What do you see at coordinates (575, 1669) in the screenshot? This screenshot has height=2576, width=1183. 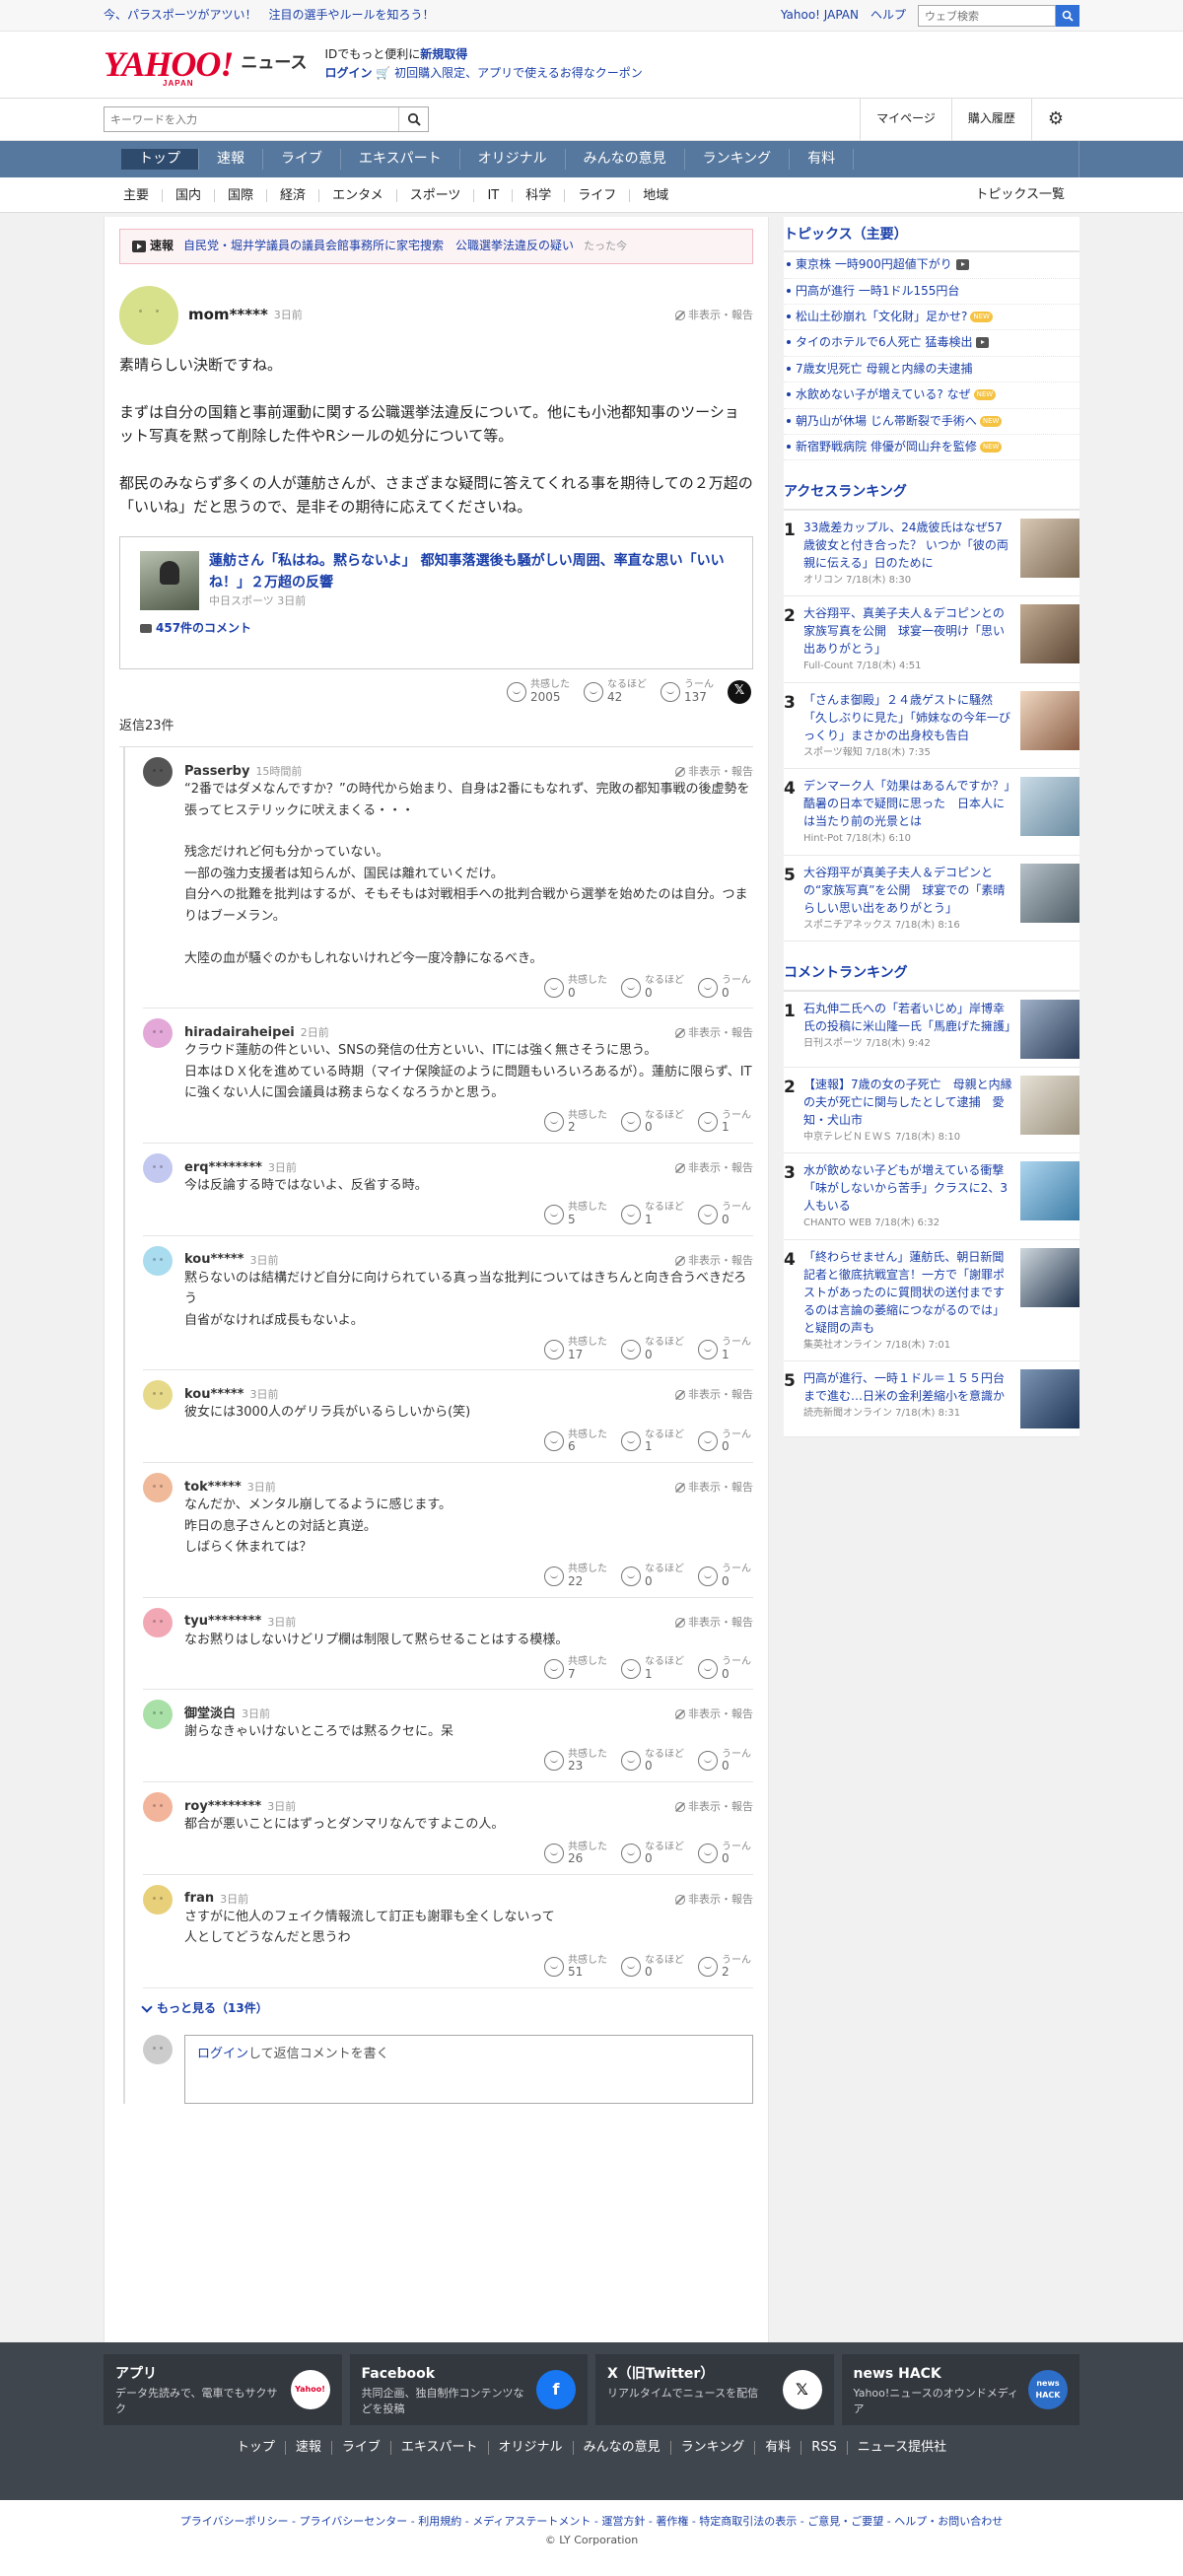 I see `empathy-button: 共感した 7` at bounding box center [575, 1669].